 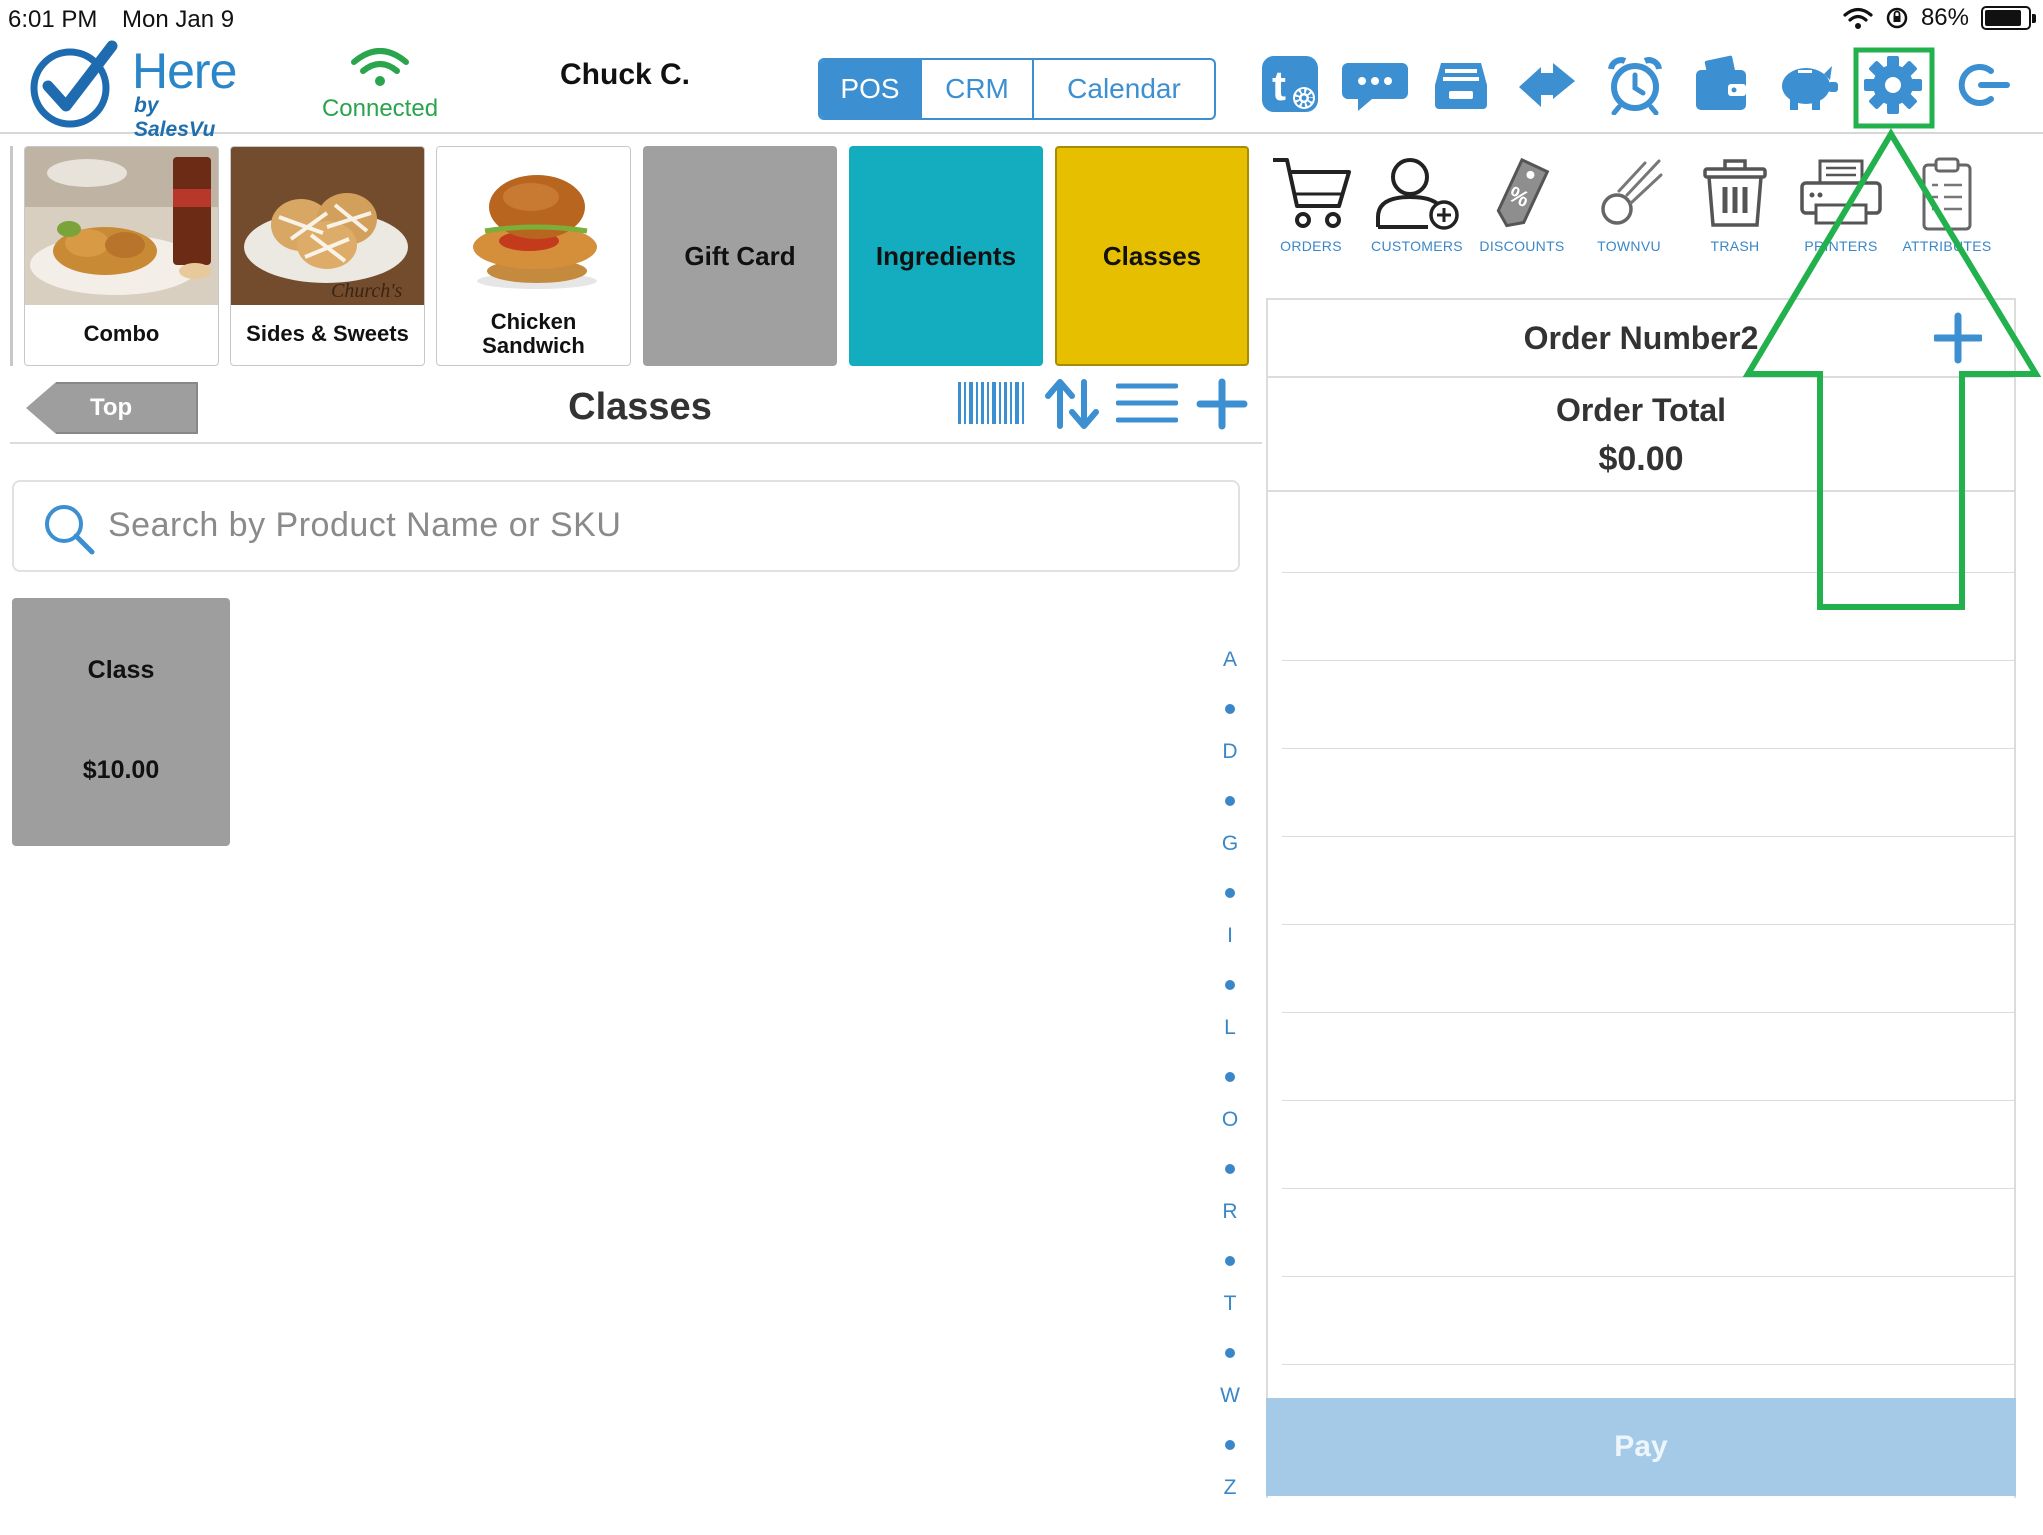 I want to click on alpha-letter: Z, so click(x=1230, y=1488).